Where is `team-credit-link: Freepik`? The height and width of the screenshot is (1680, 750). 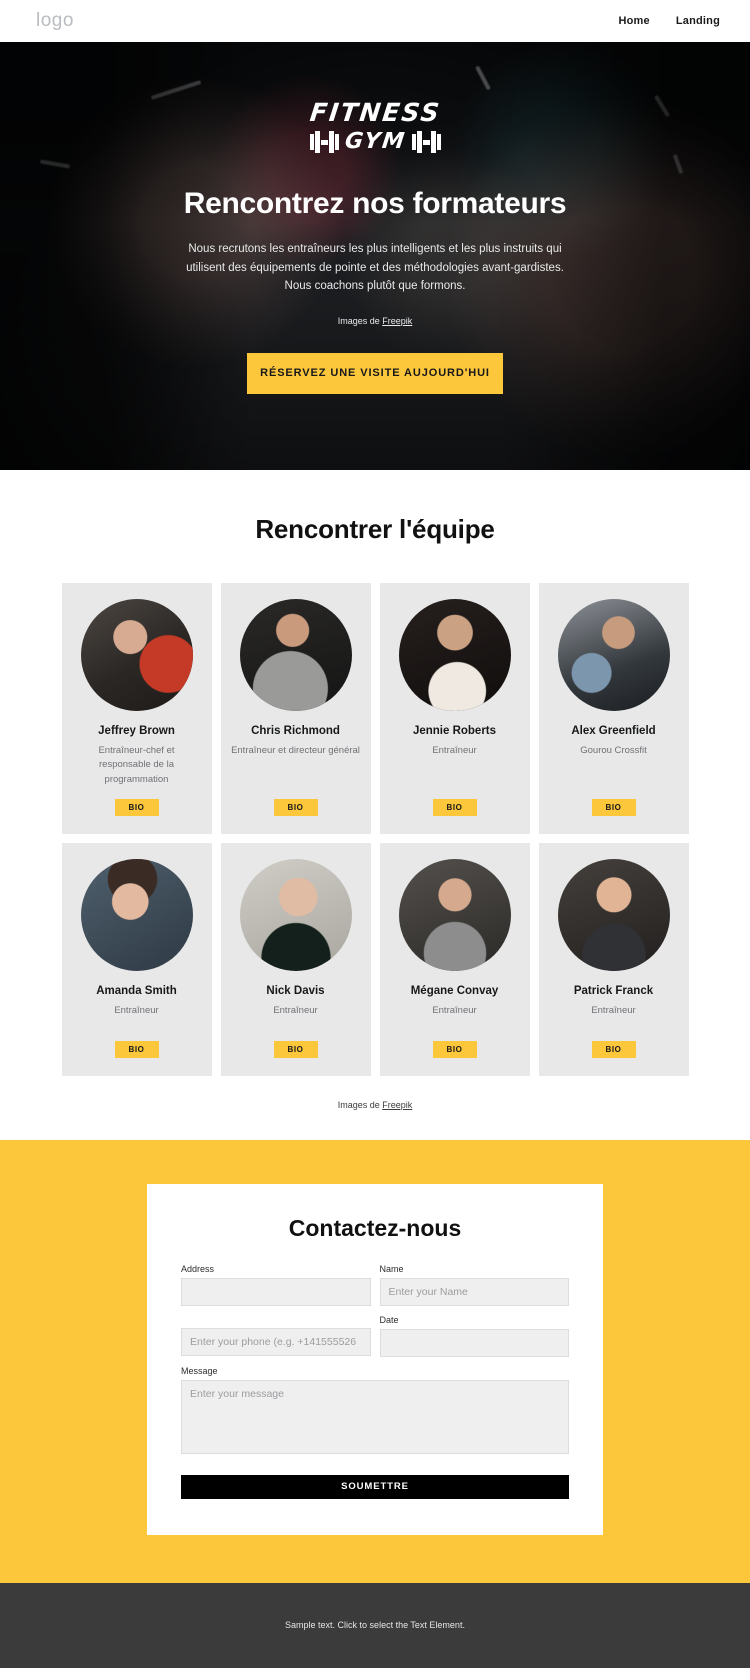 team-credit-link: Freepik is located at coordinates (397, 1105).